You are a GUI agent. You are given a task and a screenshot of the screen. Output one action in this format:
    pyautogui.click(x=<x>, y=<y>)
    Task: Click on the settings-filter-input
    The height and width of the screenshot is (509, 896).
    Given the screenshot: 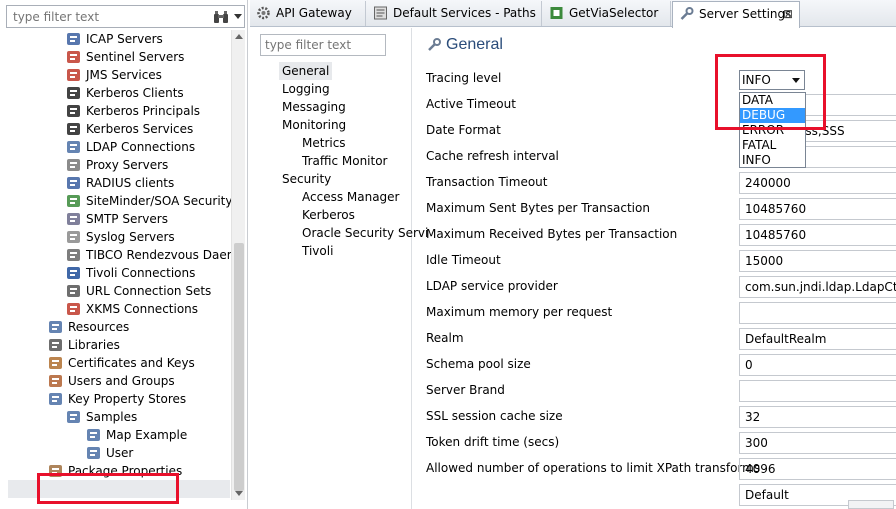 What is the action you would take?
    pyautogui.click(x=323, y=45)
    